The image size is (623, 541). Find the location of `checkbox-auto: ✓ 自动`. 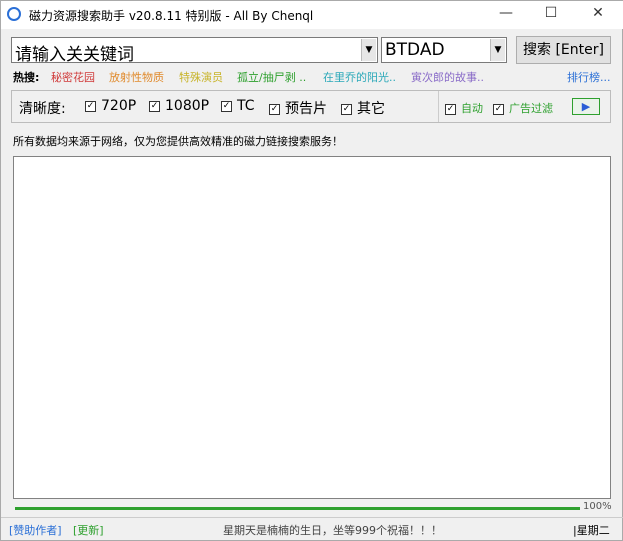

checkbox-auto: ✓ 自动 is located at coordinates (464, 108).